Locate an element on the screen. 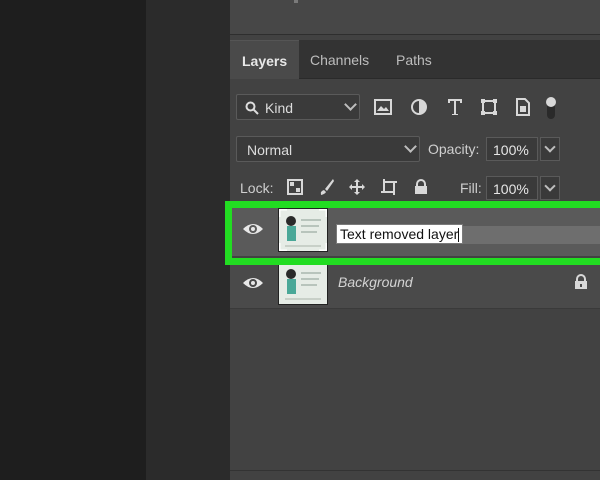 The height and width of the screenshot is (480, 600). lock-artboard-icon is located at coordinates (389, 187).